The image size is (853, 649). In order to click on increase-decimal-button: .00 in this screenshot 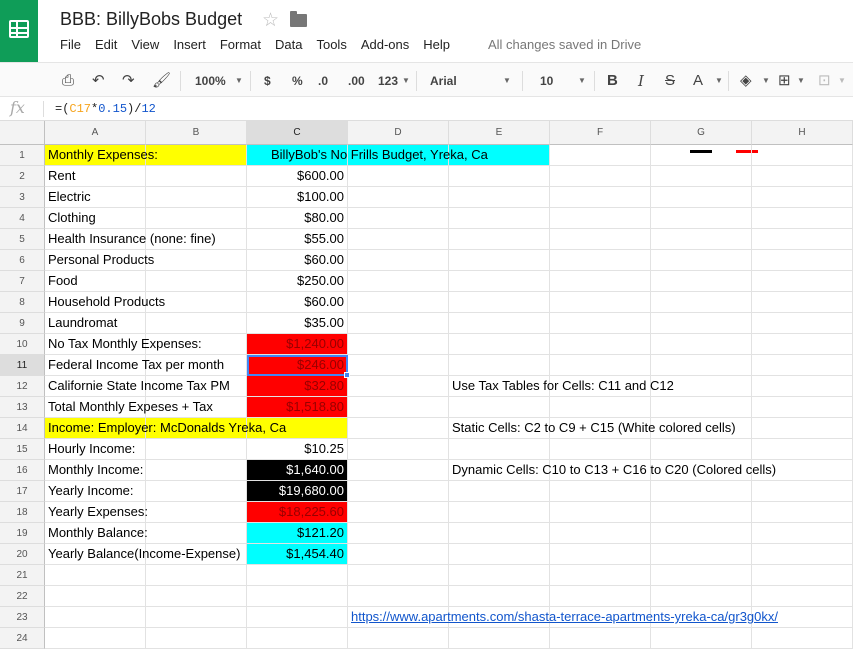, I will do `click(356, 81)`.